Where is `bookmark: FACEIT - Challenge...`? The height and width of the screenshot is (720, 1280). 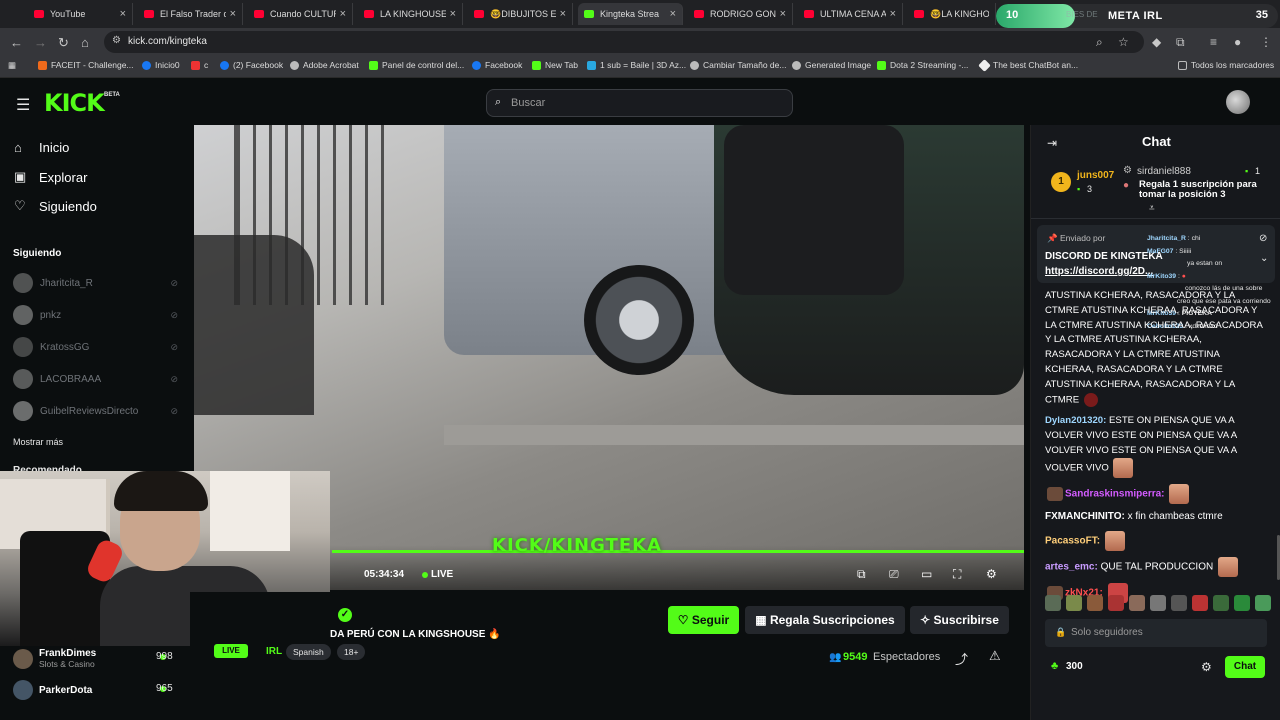
bookmark: FACEIT - Challenge... is located at coordinates (86, 65).